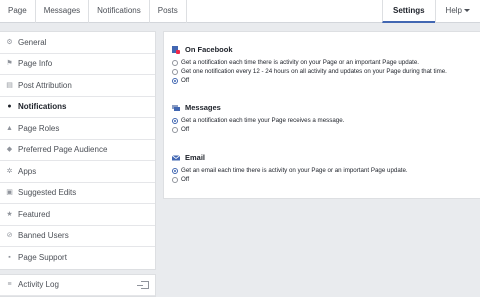 Image resolution: width=480 pixels, height=297 pixels. I want to click on exit-icon, so click(143, 284).